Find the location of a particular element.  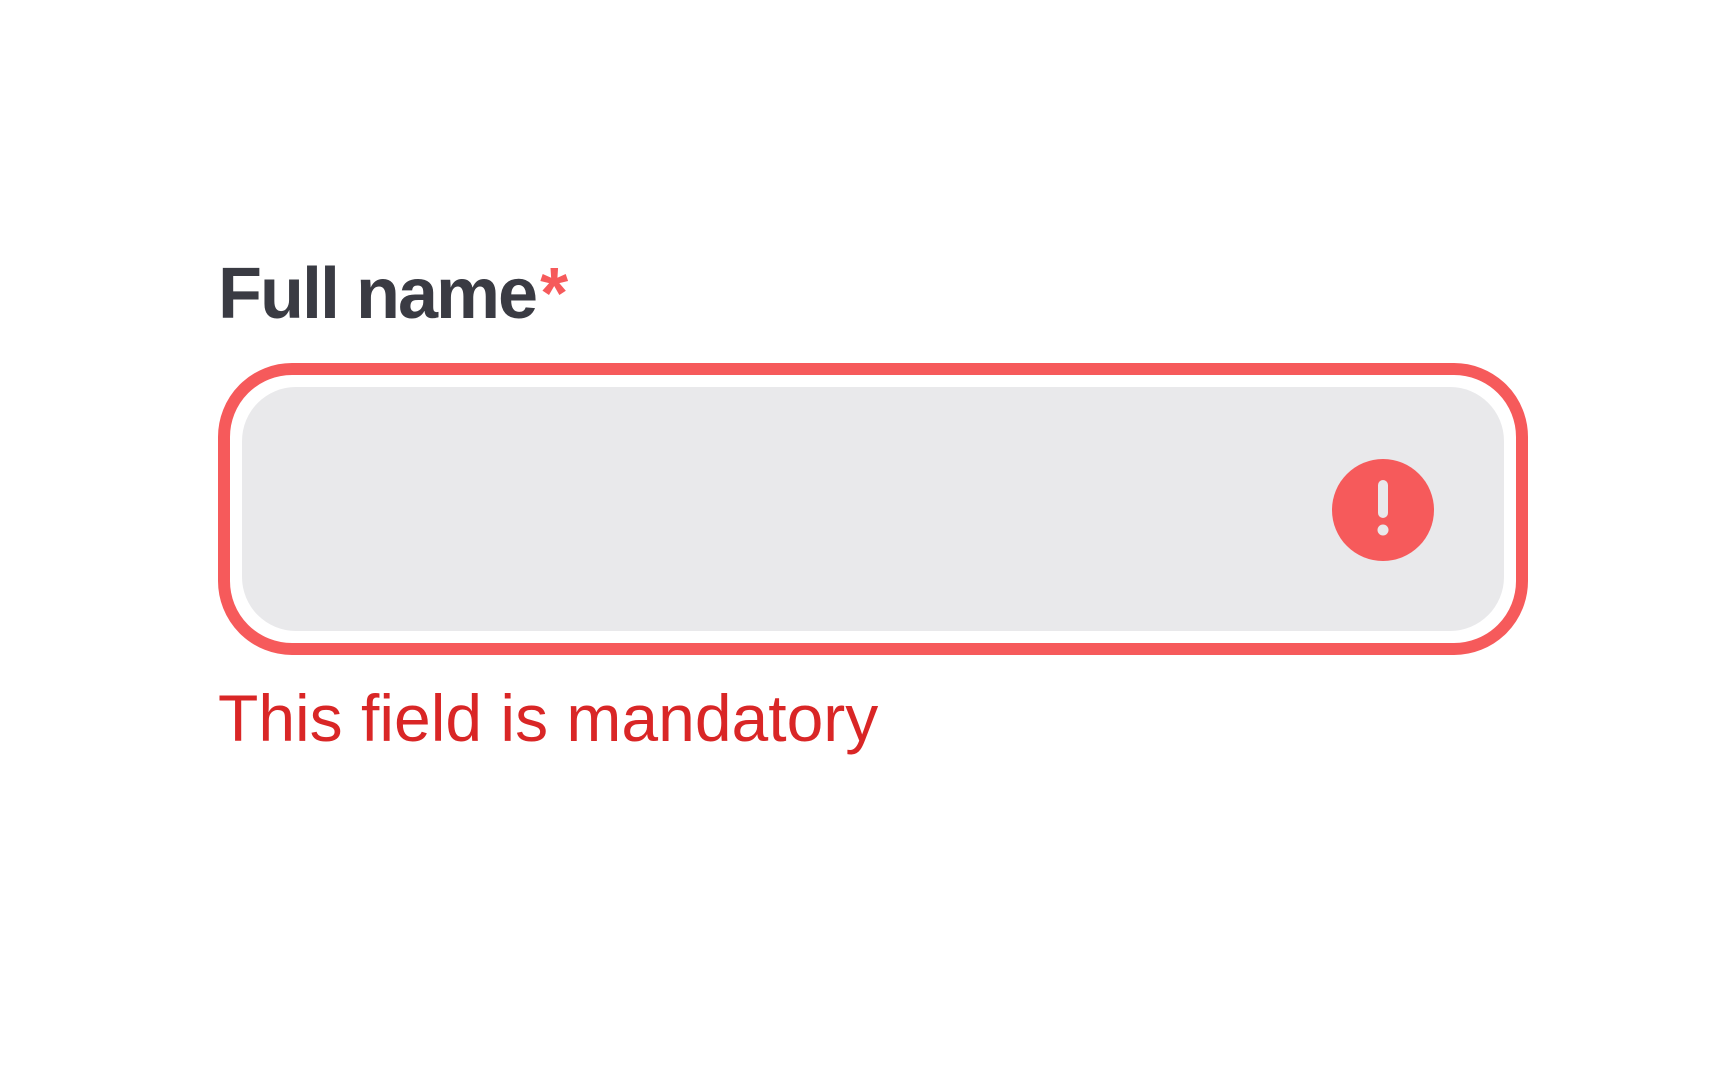

error-message: This field is mandatory is located at coordinates (548, 718).